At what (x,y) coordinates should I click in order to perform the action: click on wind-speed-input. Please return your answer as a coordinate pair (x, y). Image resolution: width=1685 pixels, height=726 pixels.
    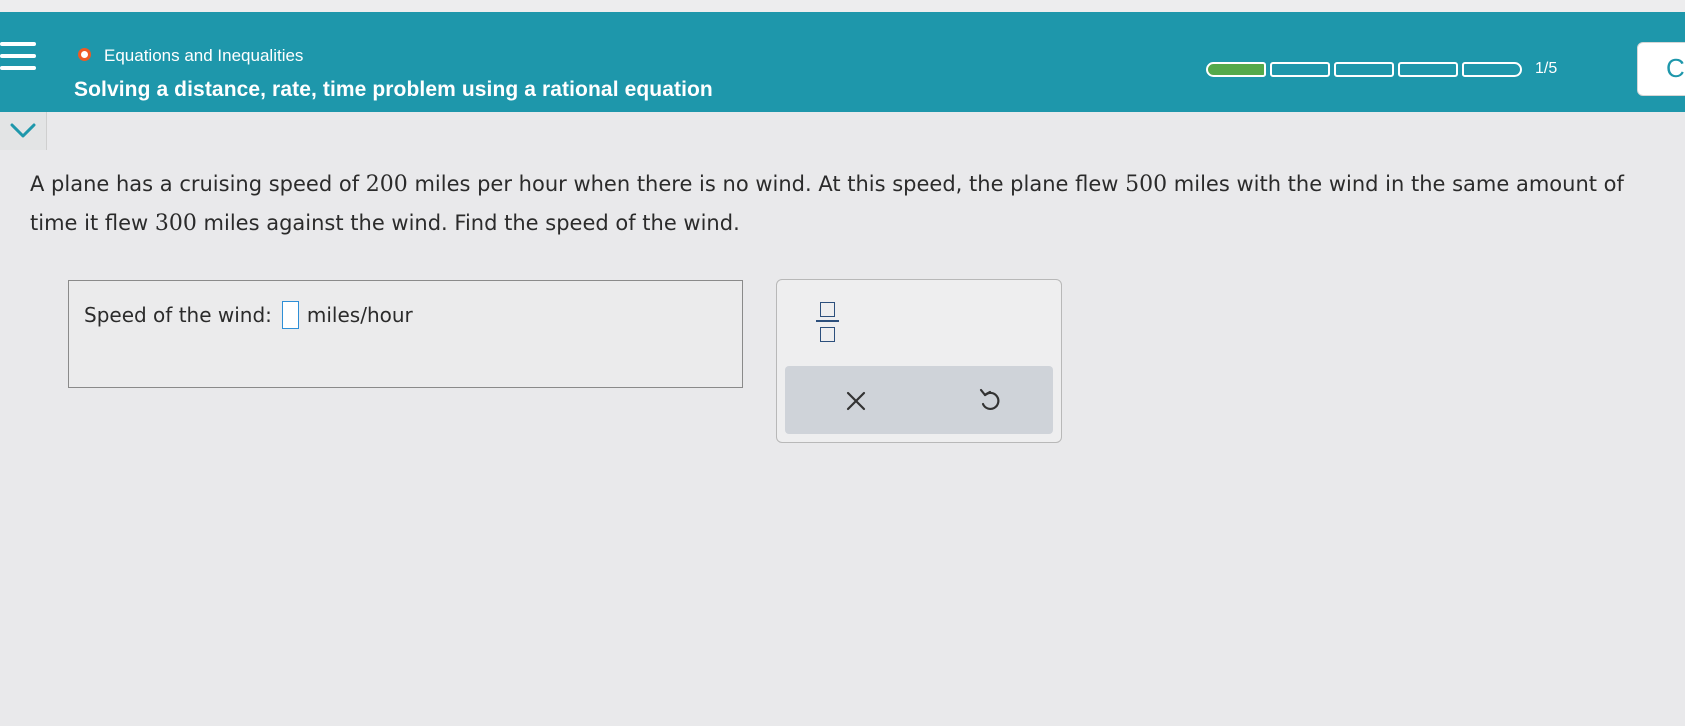
    Looking at the image, I should click on (290, 315).